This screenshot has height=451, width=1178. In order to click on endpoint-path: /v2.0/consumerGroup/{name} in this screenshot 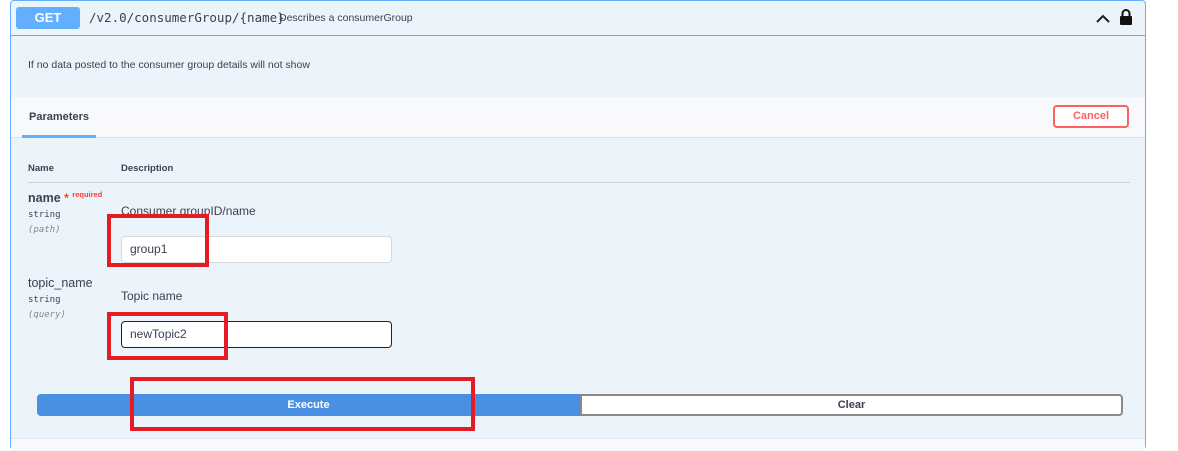, I will do `click(187, 17)`.